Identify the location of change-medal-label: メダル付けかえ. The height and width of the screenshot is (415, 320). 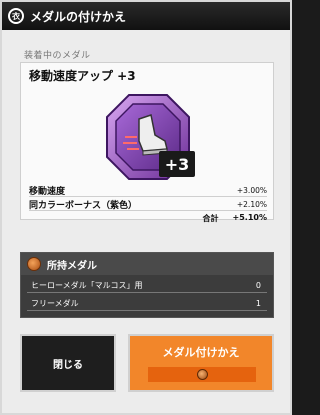
(201, 352).